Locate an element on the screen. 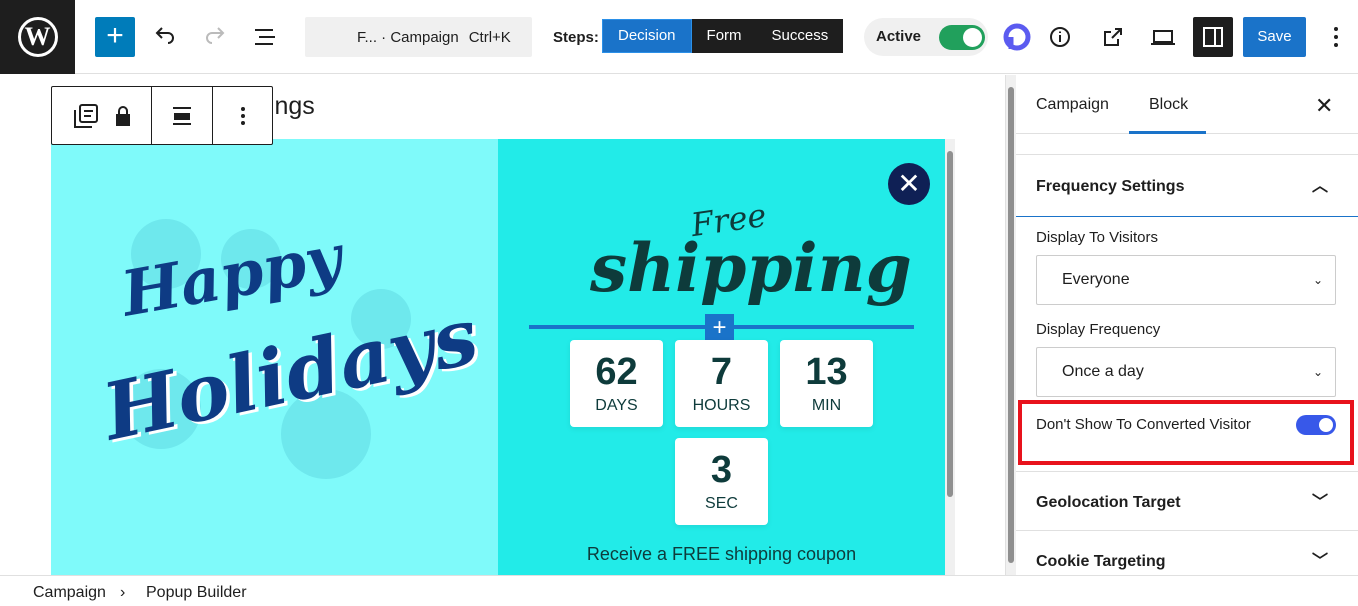 The height and width of the screenshot is (606, 1358). block-toolbar is located at coordinates (162, 115).